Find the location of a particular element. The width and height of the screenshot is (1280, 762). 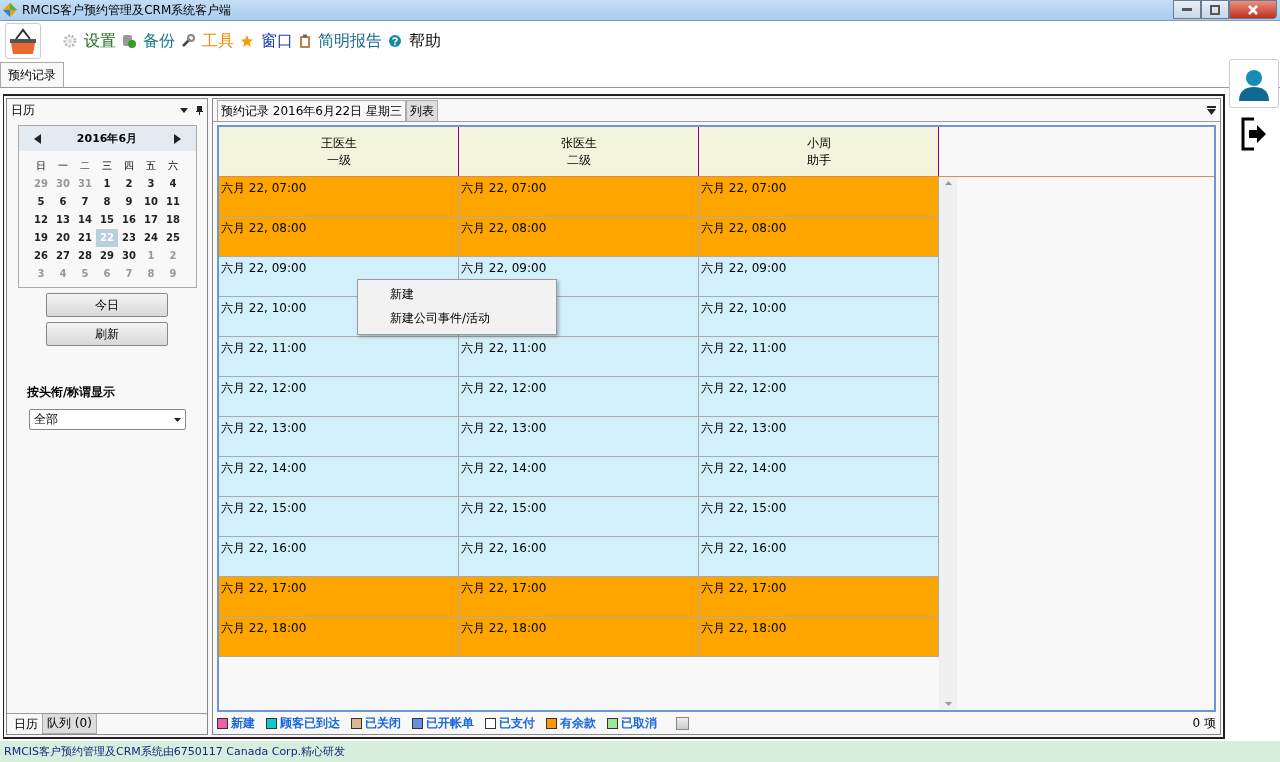

calendar-day: 25 is located at coordinates (173, 238).